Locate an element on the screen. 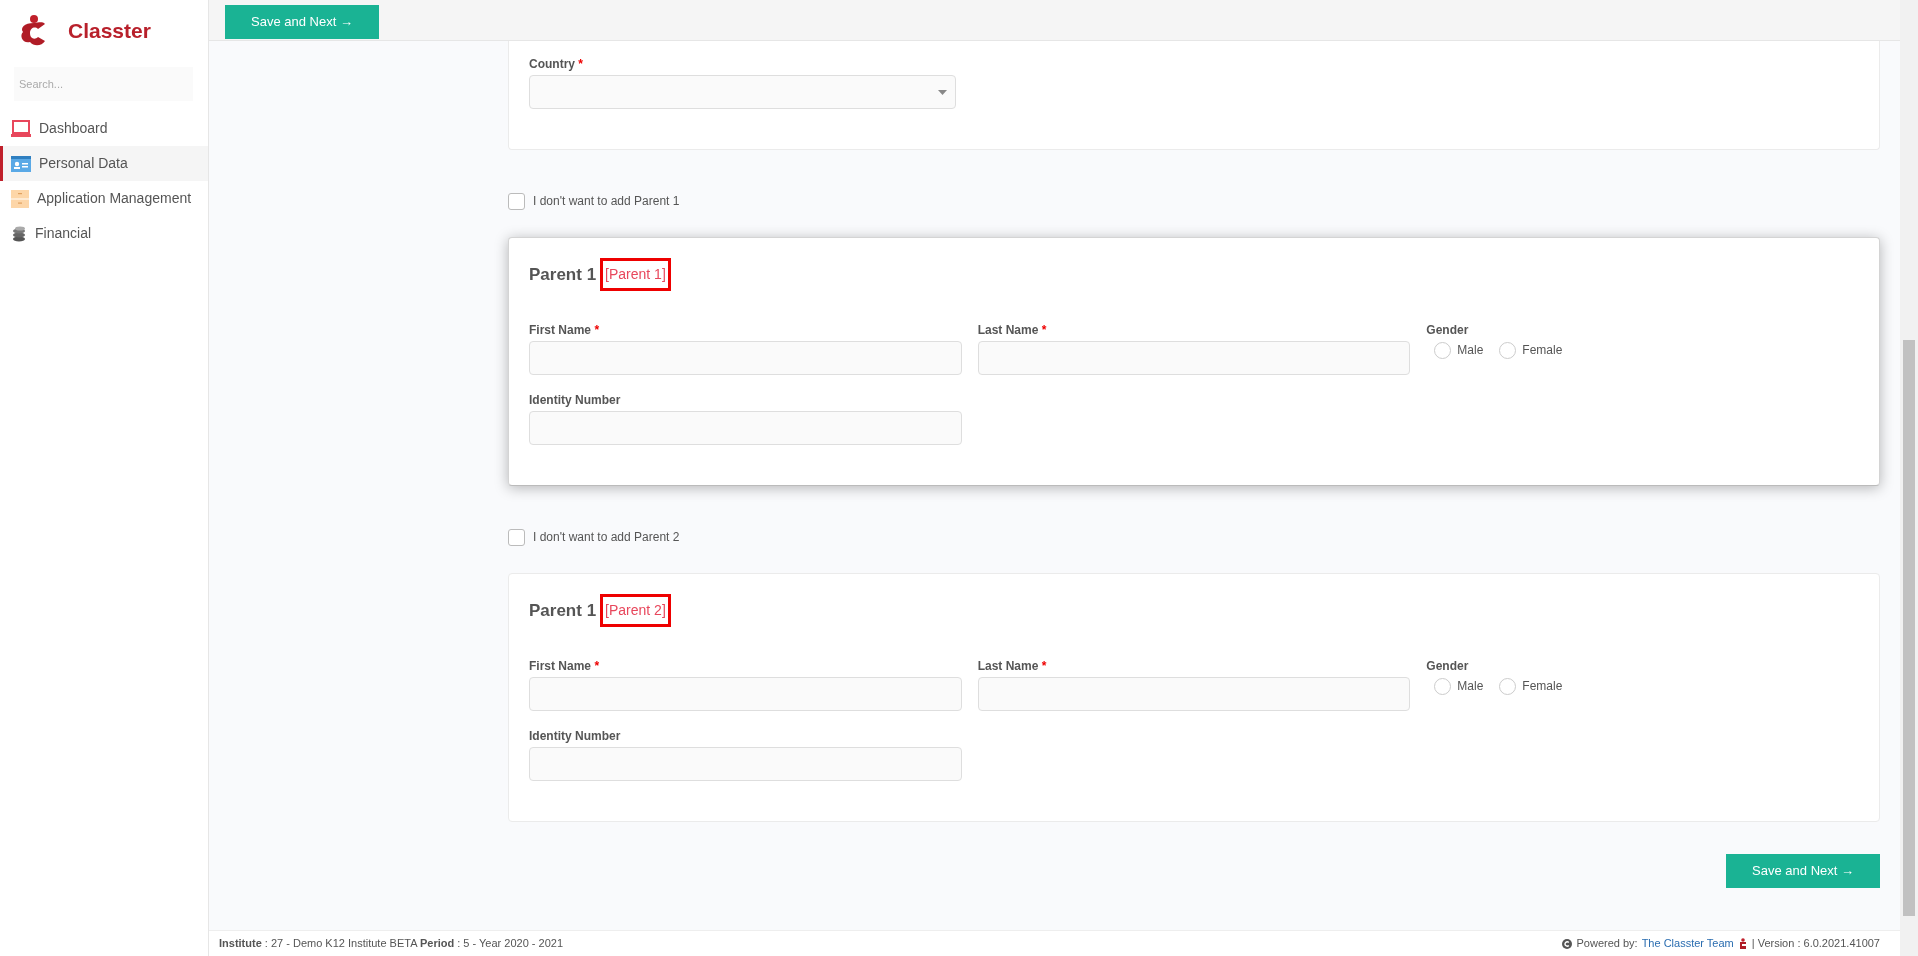 Image resolution: width=1918 pixels, height=956 pixels. sidebar-item: Financial is located at coordinates (104, 233).